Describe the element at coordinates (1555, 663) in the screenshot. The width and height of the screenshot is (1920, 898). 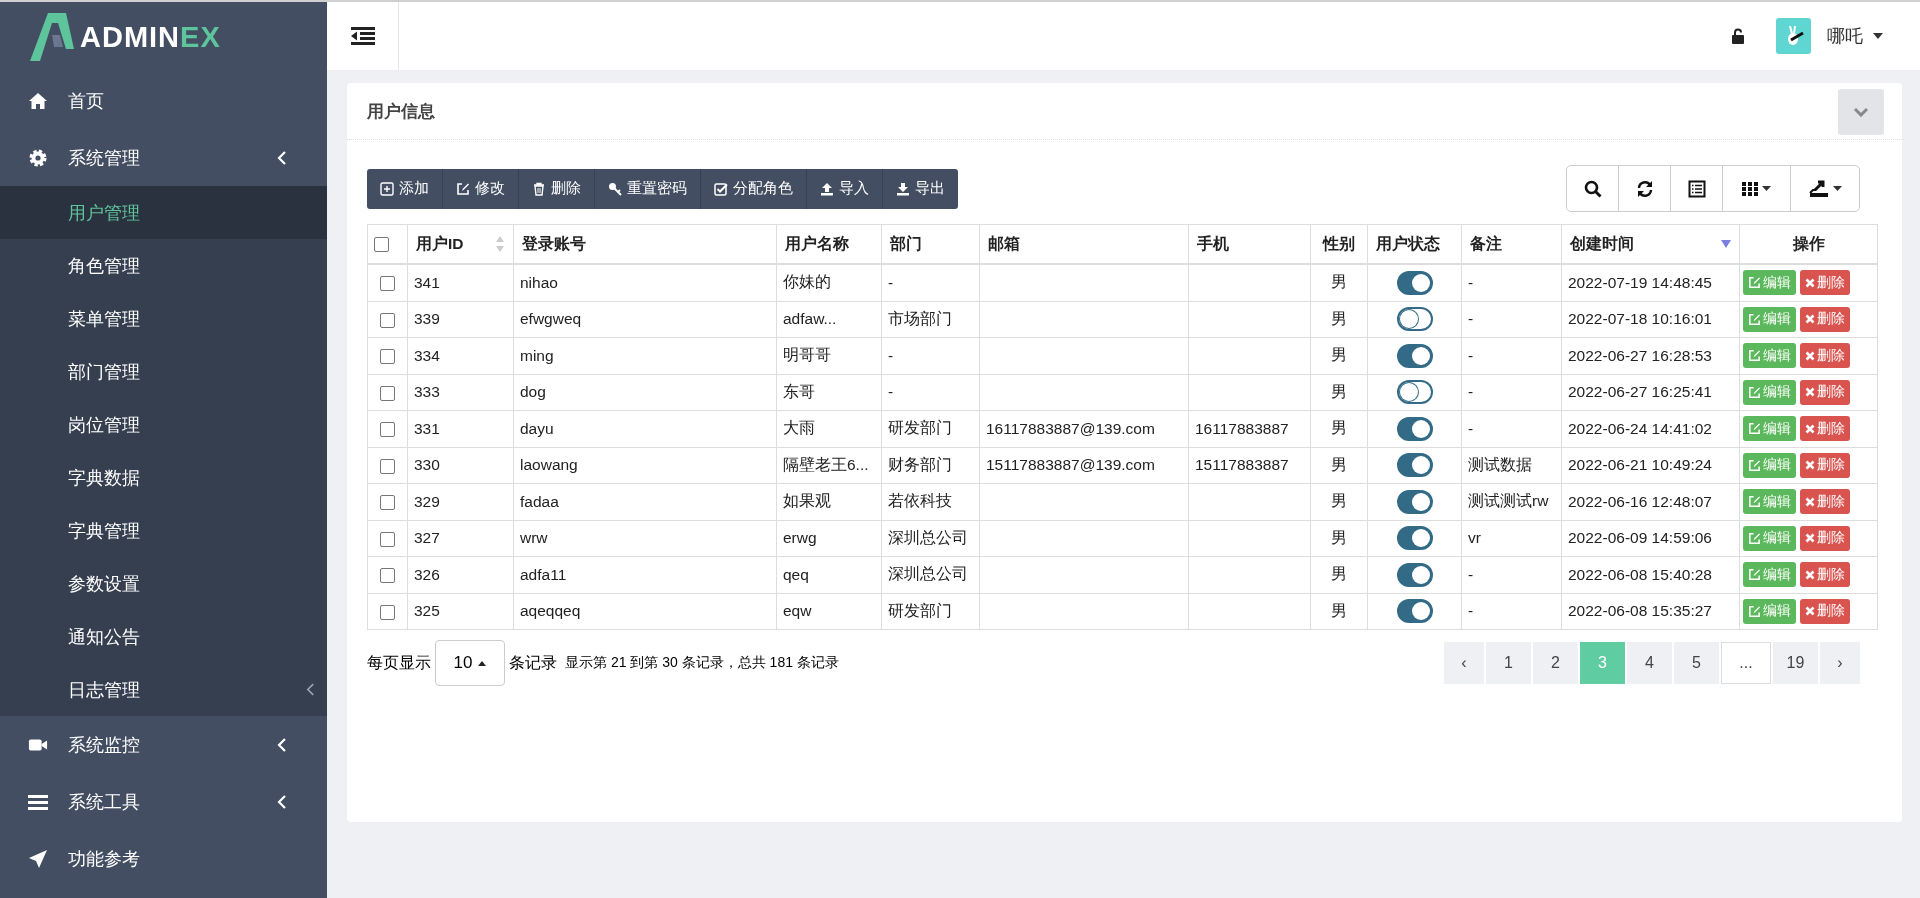
I see `page-button: 2` at that location.